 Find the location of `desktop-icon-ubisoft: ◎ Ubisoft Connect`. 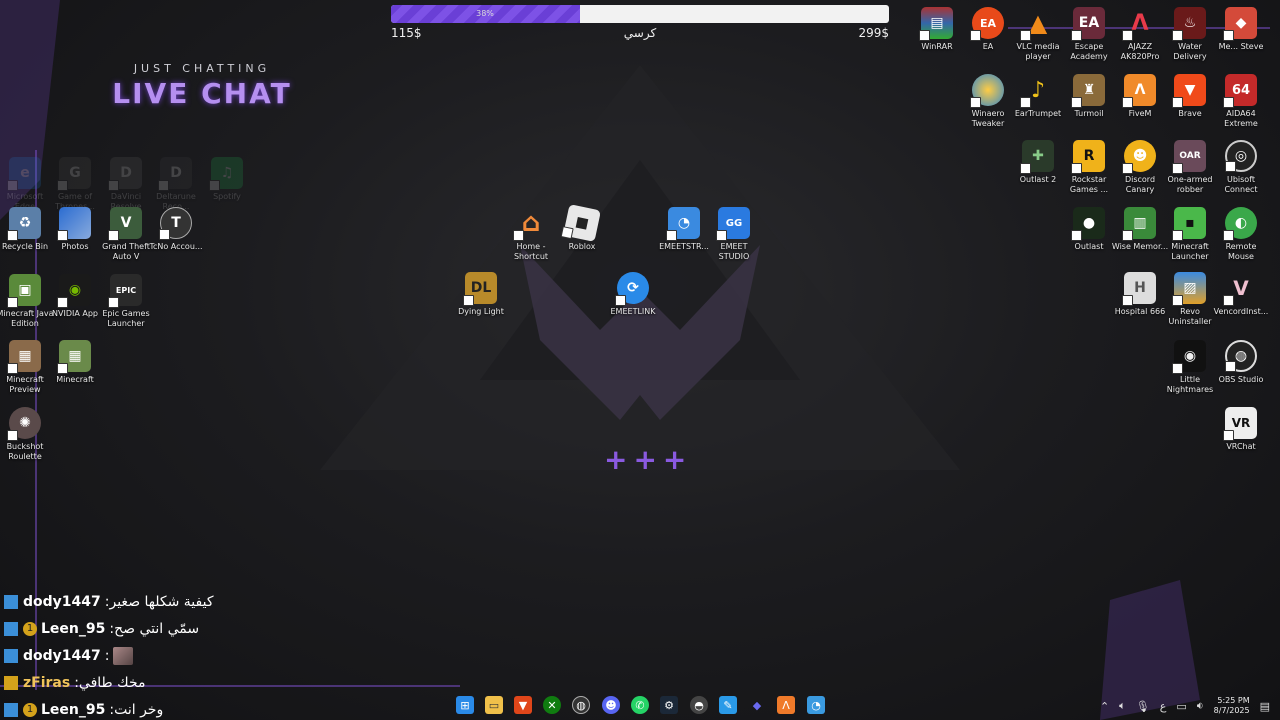

desktop-icon-ubisoft: ◎ Ubisoft Connect is located at coordinates (1241, 167).